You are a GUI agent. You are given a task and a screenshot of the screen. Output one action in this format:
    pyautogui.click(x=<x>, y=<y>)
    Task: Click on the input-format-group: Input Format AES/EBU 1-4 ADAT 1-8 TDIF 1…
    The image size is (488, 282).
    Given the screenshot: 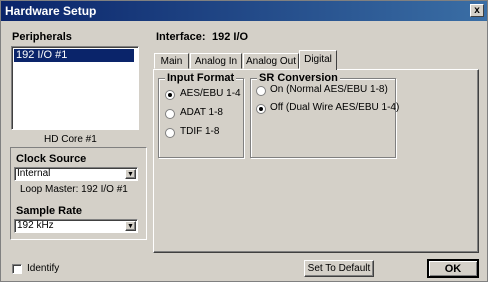 What is the action you would take?
    pyautogui.click(x=201, y=115)
    